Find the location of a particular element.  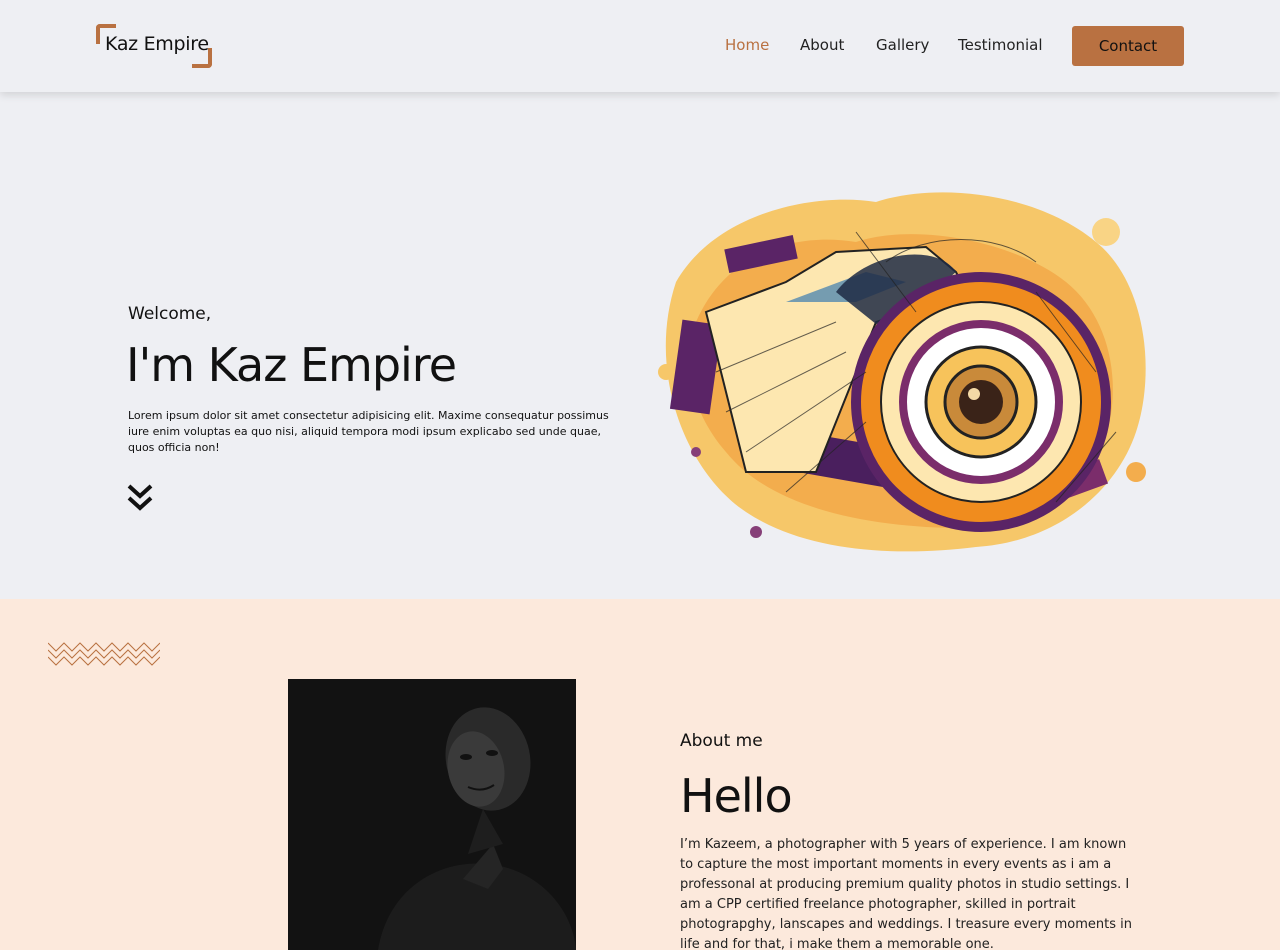

chevron-double-down-icon is located at coordinates (140, 498).